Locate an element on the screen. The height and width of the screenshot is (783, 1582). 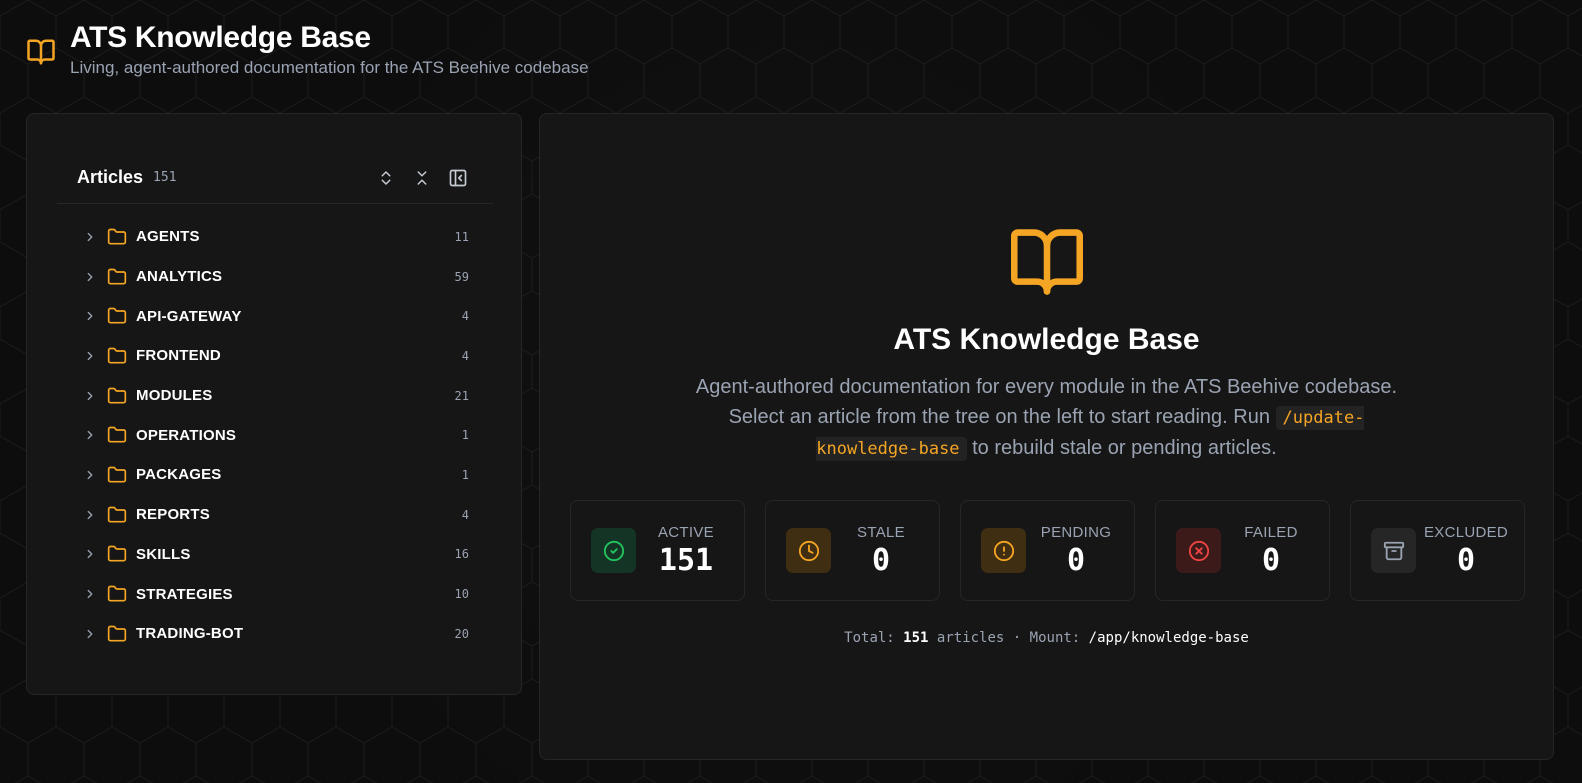
description-text-end: to rebuild stale or pending articles. is located at coordinates (1124, 448).